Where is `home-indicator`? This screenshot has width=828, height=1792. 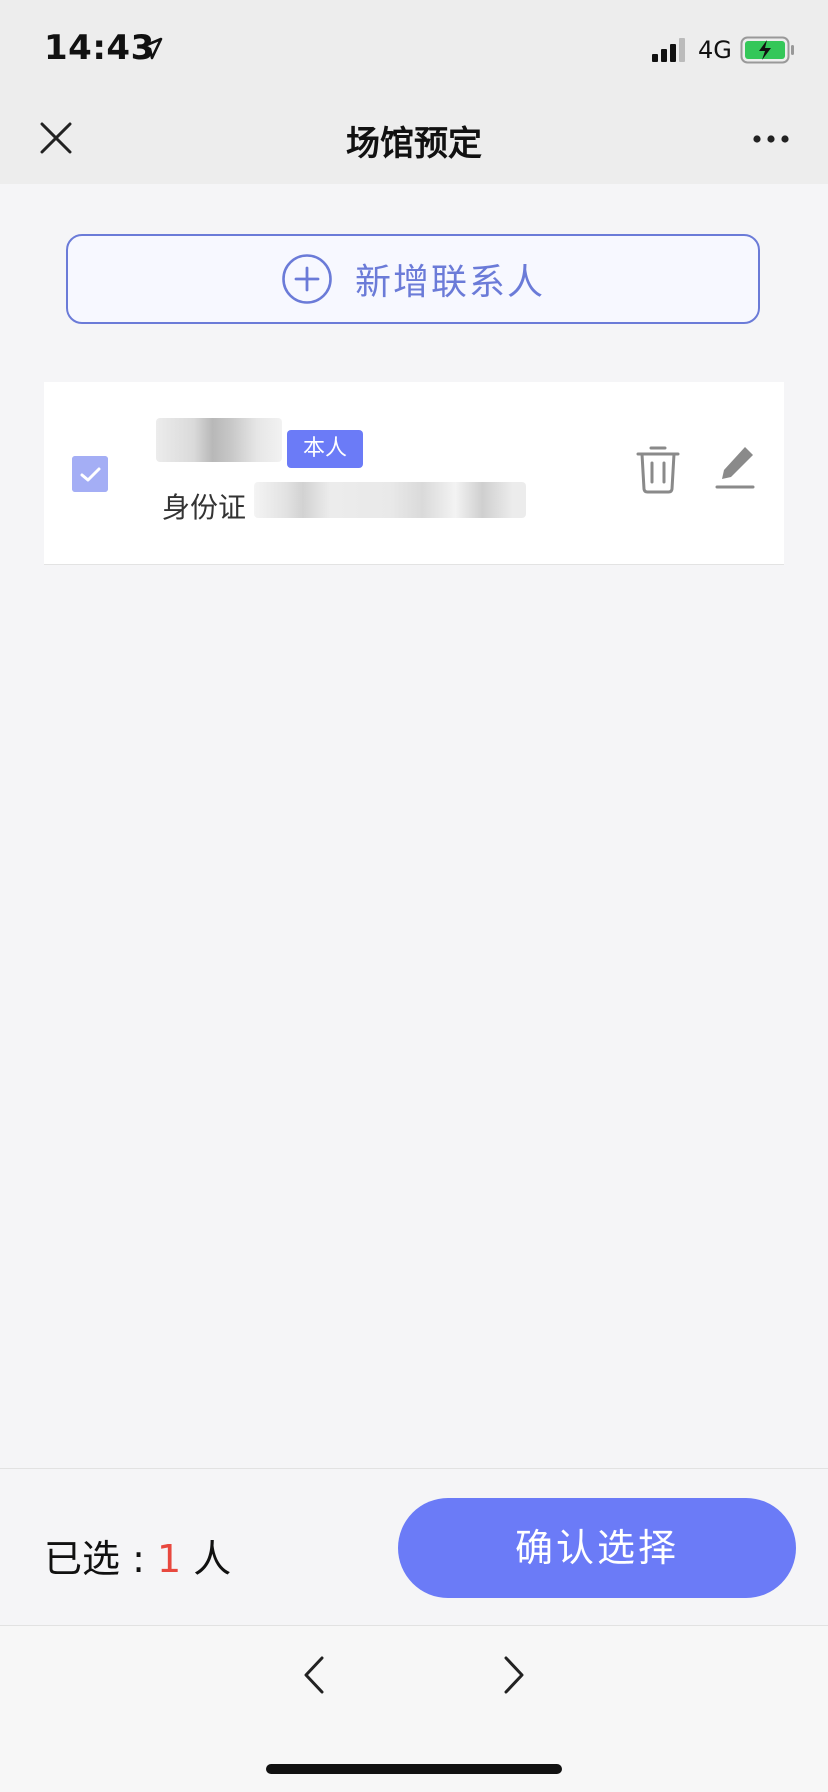
home-indicator is located at coordinates (414, 1769).